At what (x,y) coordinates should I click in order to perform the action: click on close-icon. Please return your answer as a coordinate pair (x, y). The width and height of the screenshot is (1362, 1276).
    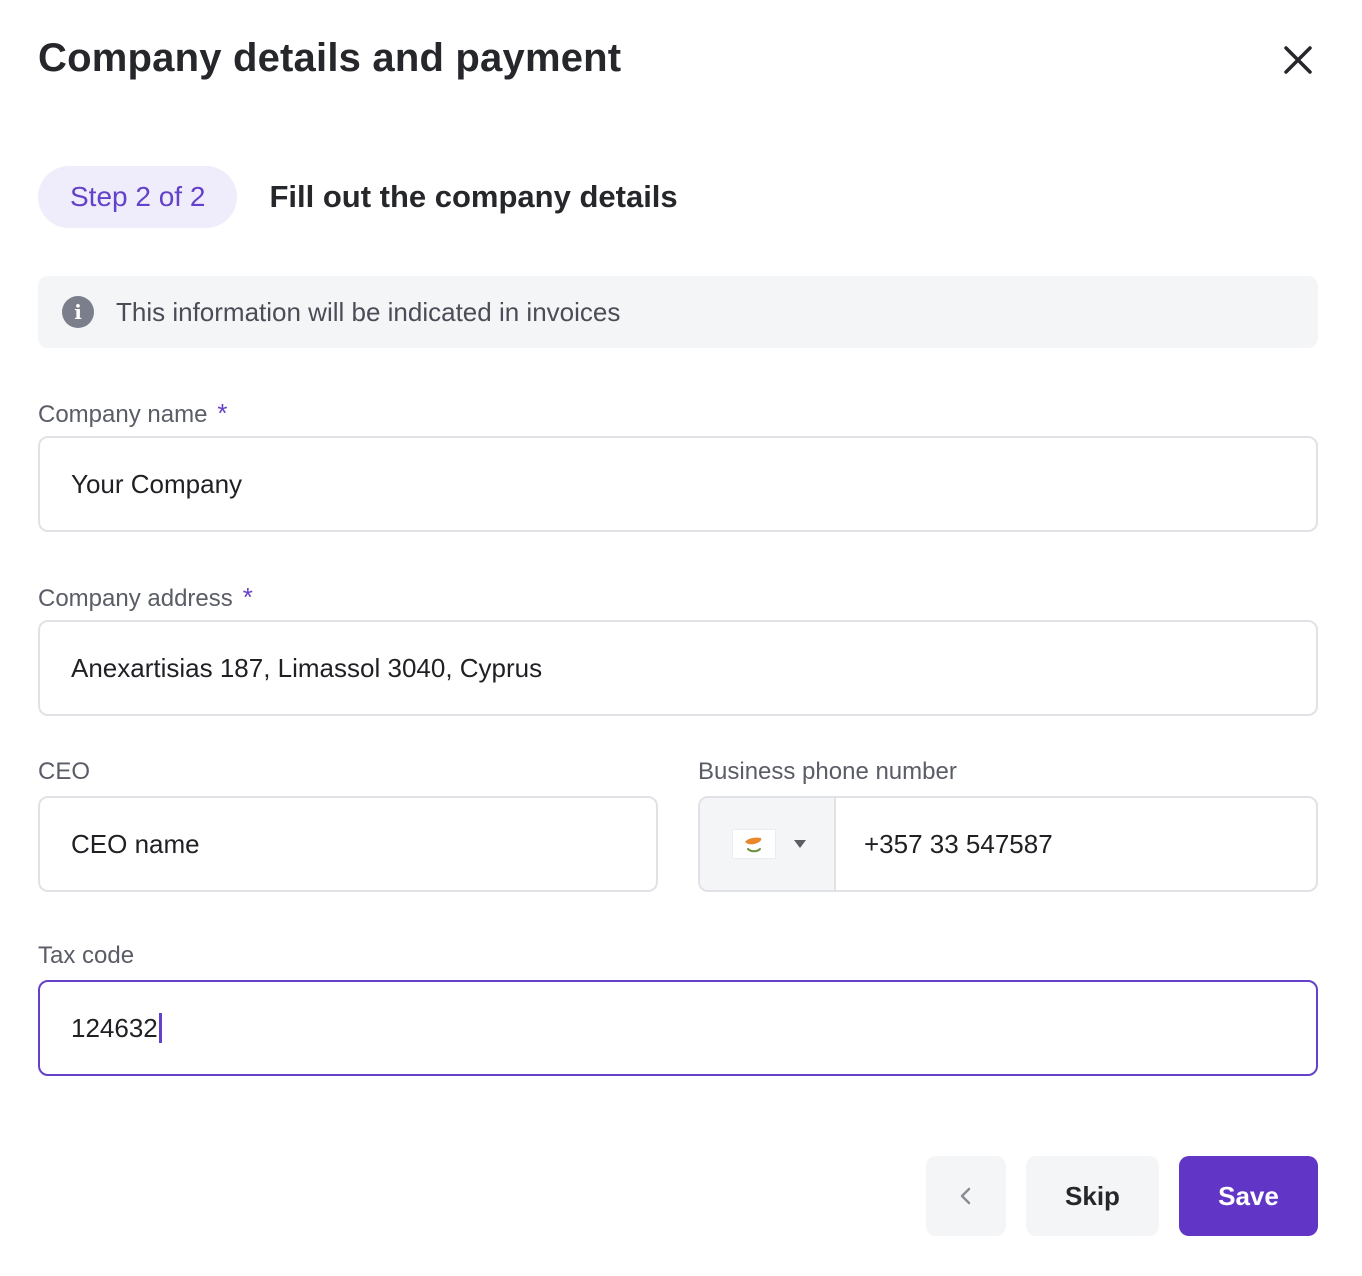
    Looking at the image, I should click on (1298, 60).